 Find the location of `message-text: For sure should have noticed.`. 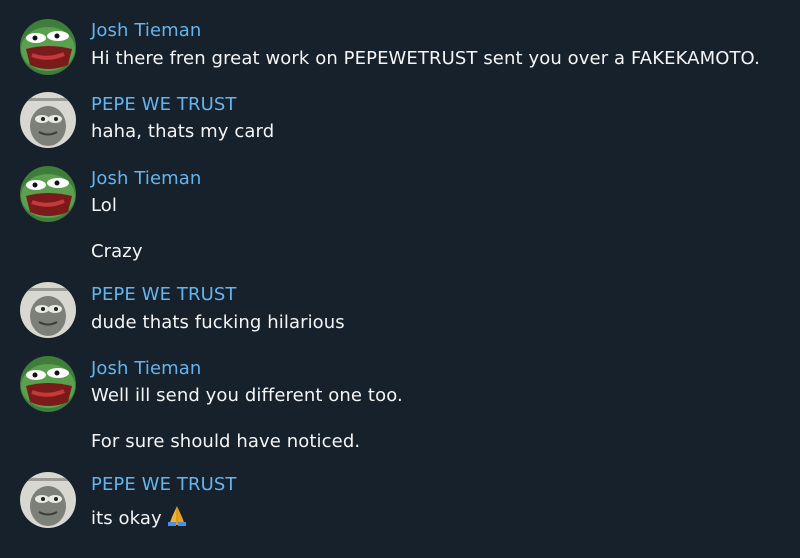

message-text: For sure should have noticed. is located at coordinates (226, 441).